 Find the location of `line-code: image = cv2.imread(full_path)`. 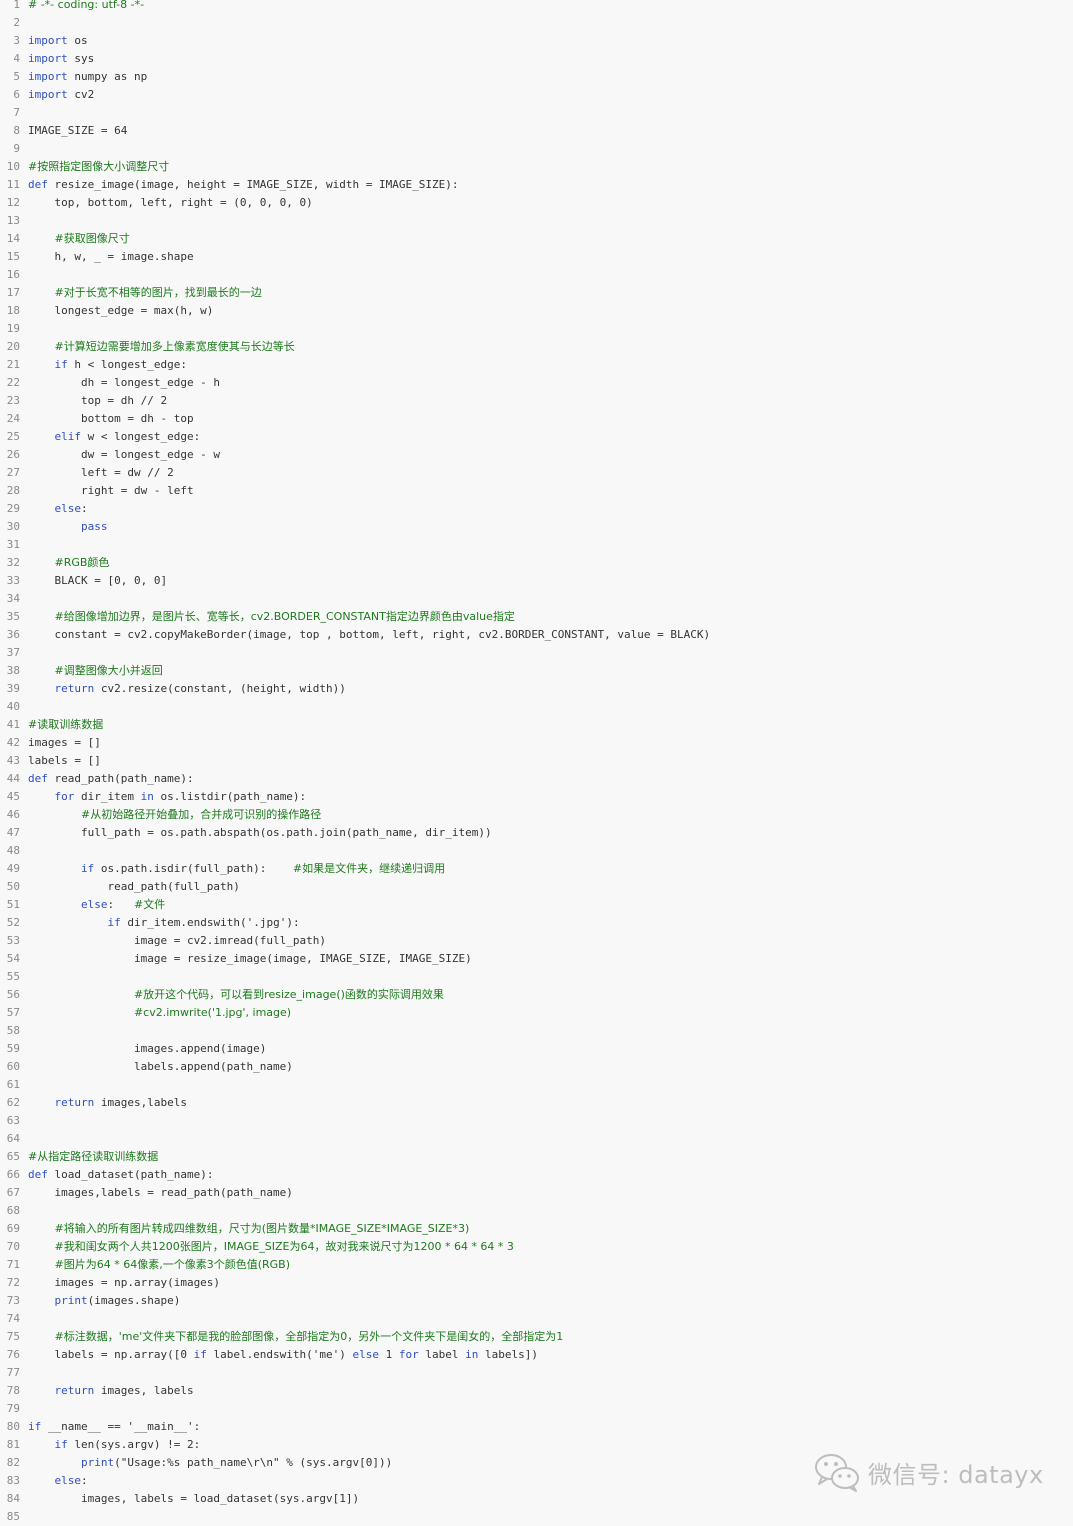

line-code: image = cv2.imread(full_path) is located at coordinates (177, 941).